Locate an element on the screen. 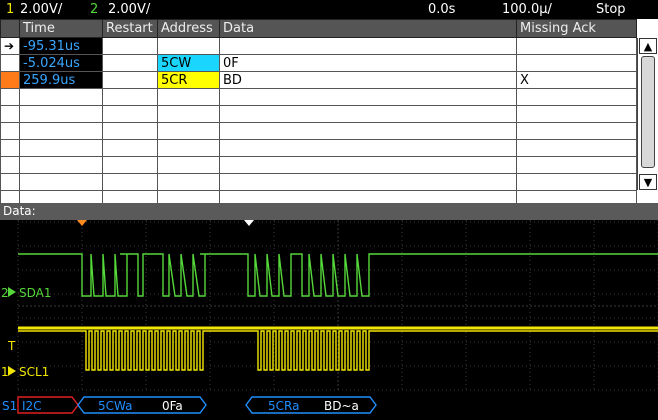 The width and height of the screenshot is (658, 420). time-cell: -5.024us is located at coordinates (61, 63).